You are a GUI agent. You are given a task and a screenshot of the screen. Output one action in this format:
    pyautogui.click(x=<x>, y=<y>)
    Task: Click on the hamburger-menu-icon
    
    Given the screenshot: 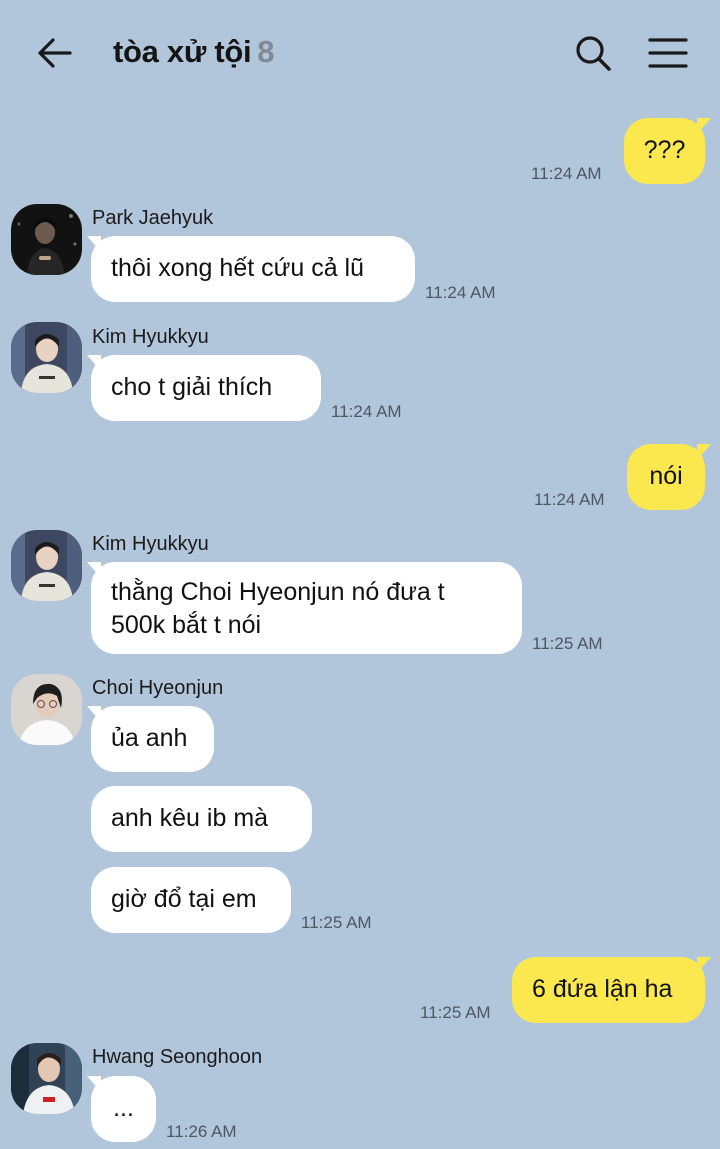 What is the action you would take?
    pyautogui.click(x=668, y=53)
    